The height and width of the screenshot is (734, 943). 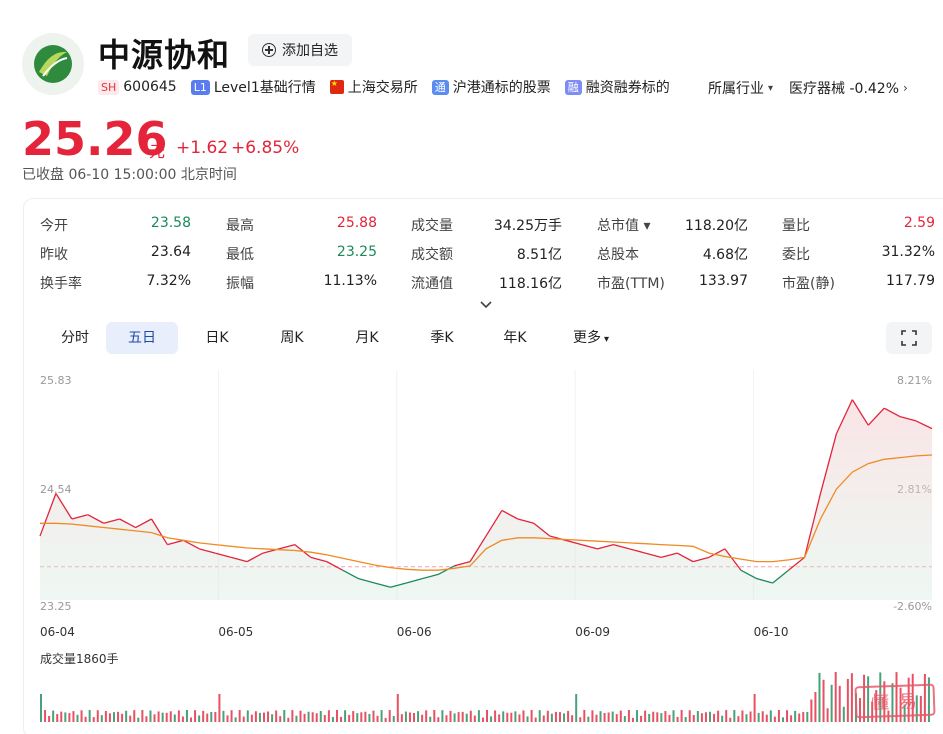 What do you see at coordinates (264, 88) in the screenshot?
I see `level-label: Level1基础行情` at bounding box center [264, 88].